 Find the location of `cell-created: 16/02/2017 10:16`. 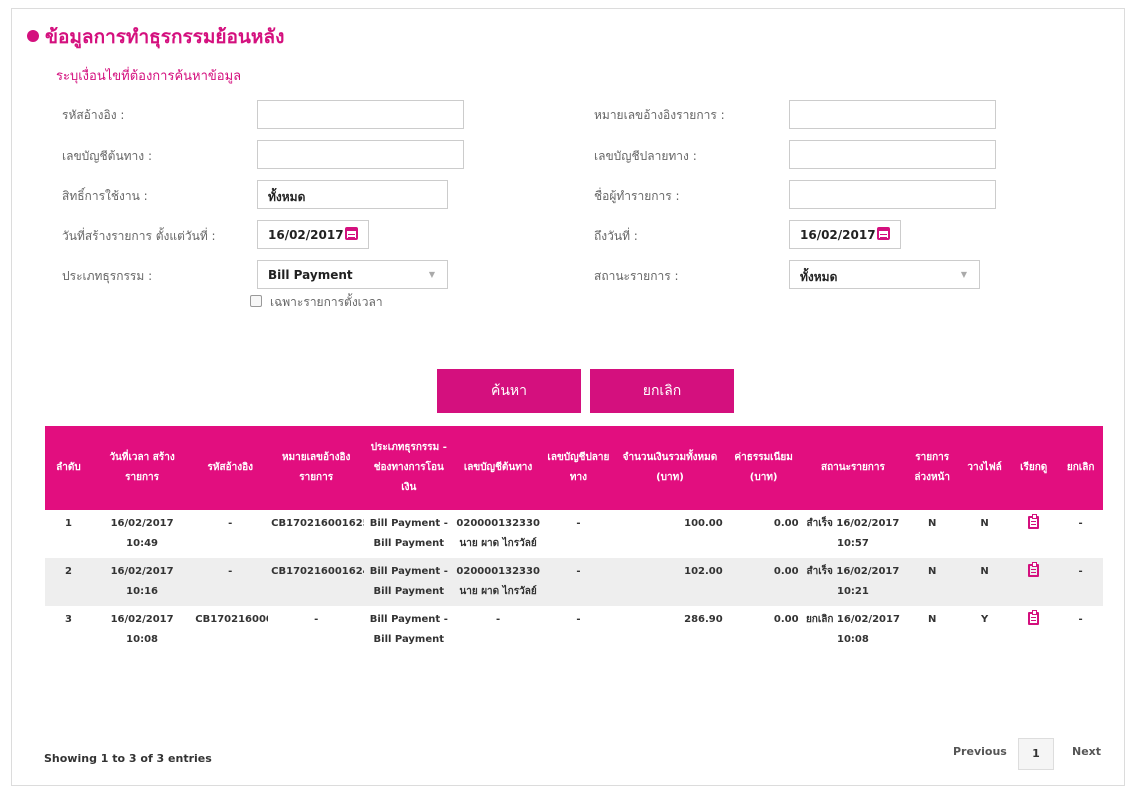

cell-created: 16/02/2017 10:16 is located at coordinates (142, 581).